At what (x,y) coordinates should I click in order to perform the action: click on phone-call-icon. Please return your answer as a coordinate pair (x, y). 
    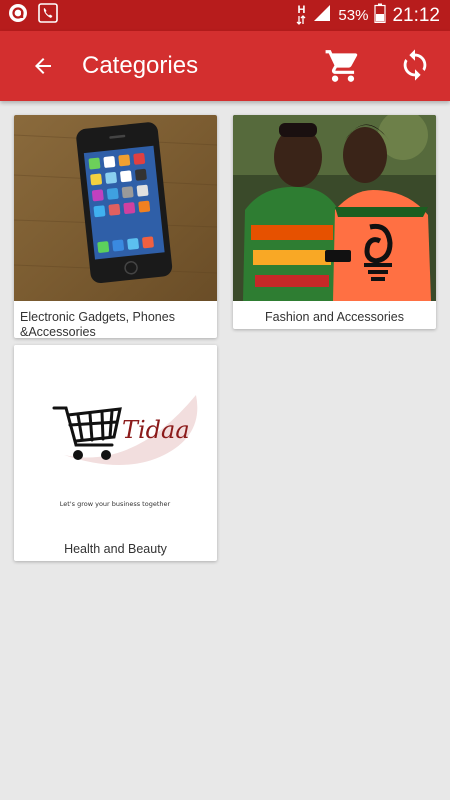
    Looking at the image, I should click on (48, 15).